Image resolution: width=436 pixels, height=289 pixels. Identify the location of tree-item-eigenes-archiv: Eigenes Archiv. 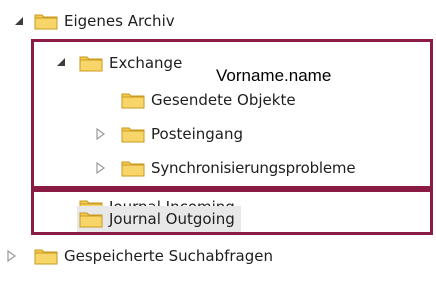
(87, 21).